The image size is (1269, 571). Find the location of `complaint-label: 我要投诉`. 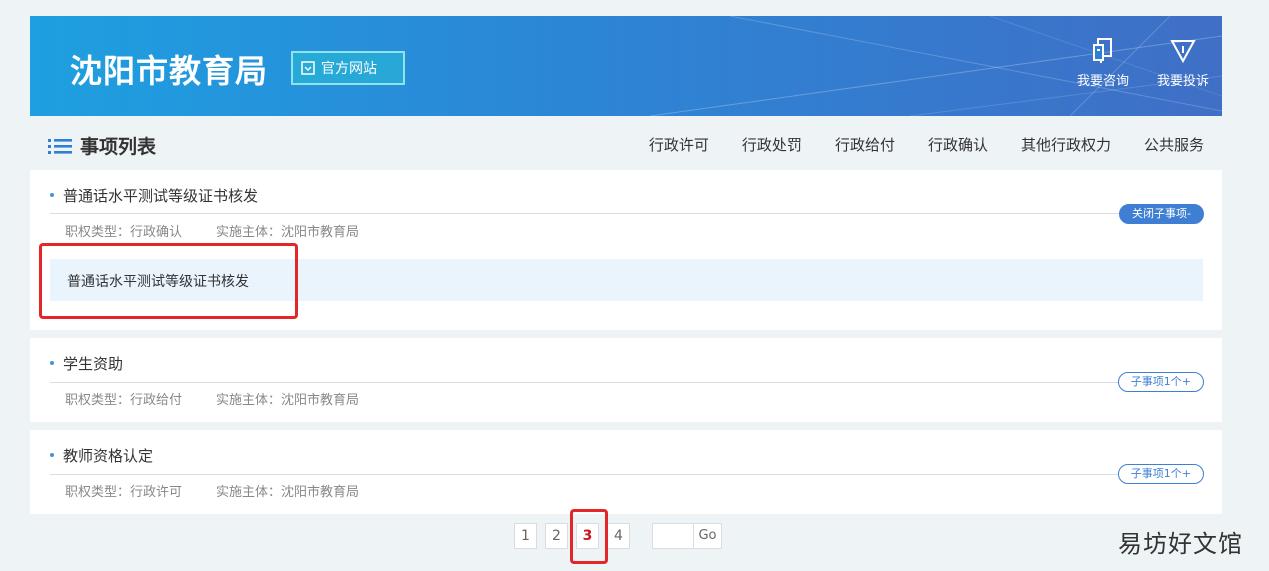

complaint-label: 我要投诉 is located at coordinates (1182, 81).